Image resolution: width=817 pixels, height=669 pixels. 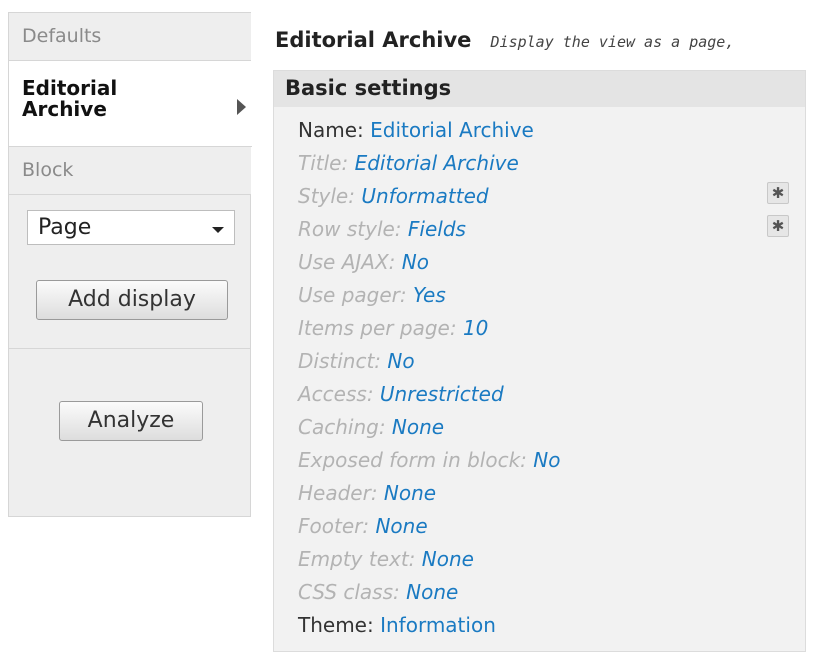 I want to click on setting-title: Title: Editorial Archive, so click(x=408, y=163).